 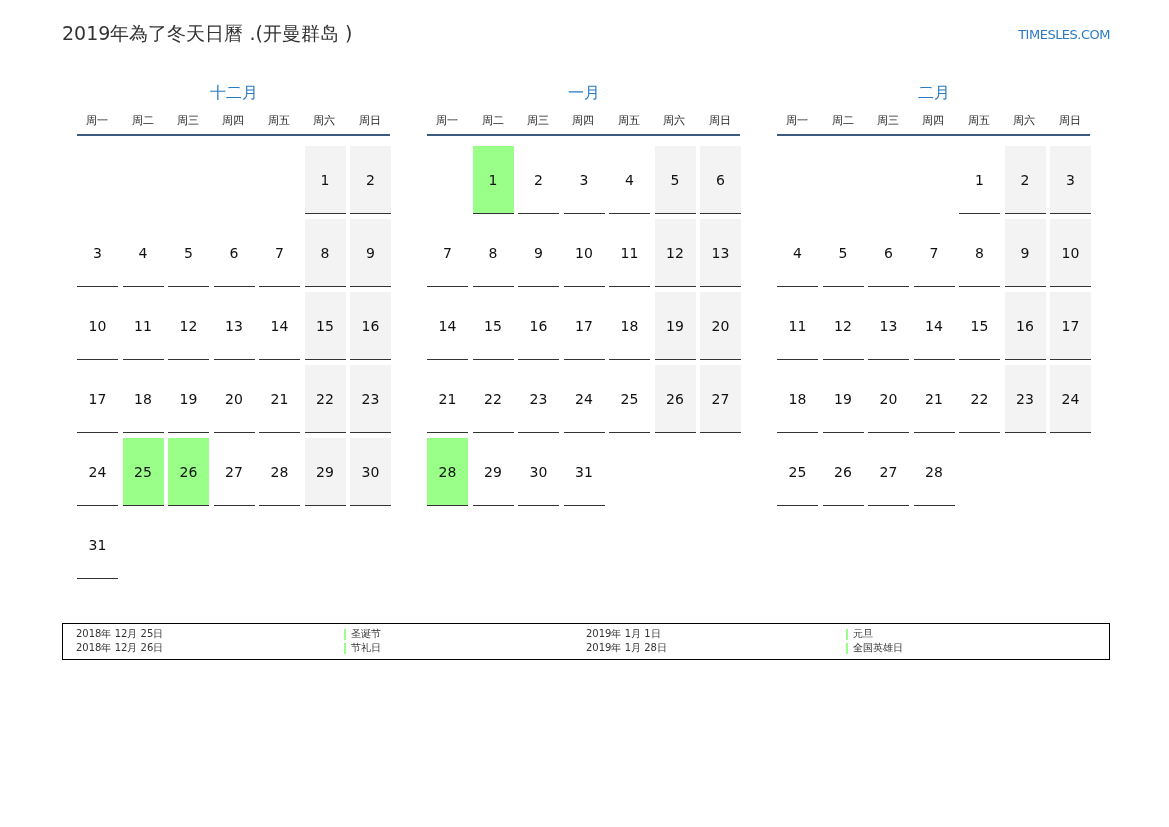 I want to click on month-title: 二月, so click(x=933, y=93).